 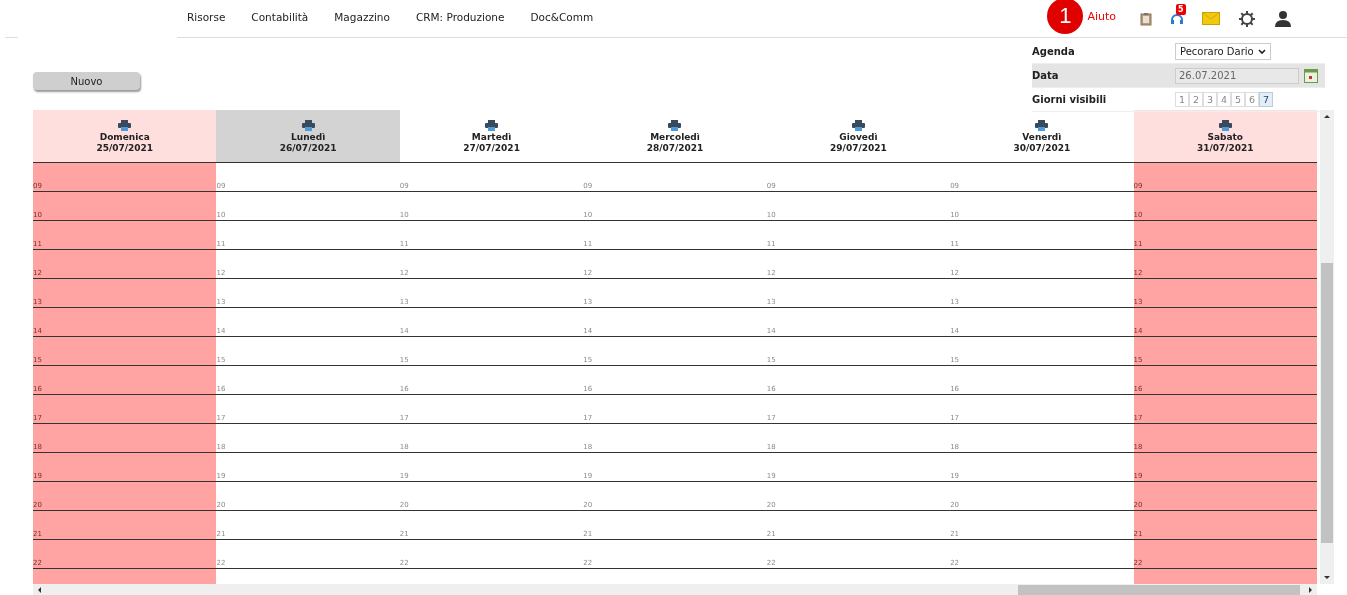 What do you see at coordinates (1327, 347) in the screenshot?
I see `vertical-scrollbar` at bounding box center [1327, 347].